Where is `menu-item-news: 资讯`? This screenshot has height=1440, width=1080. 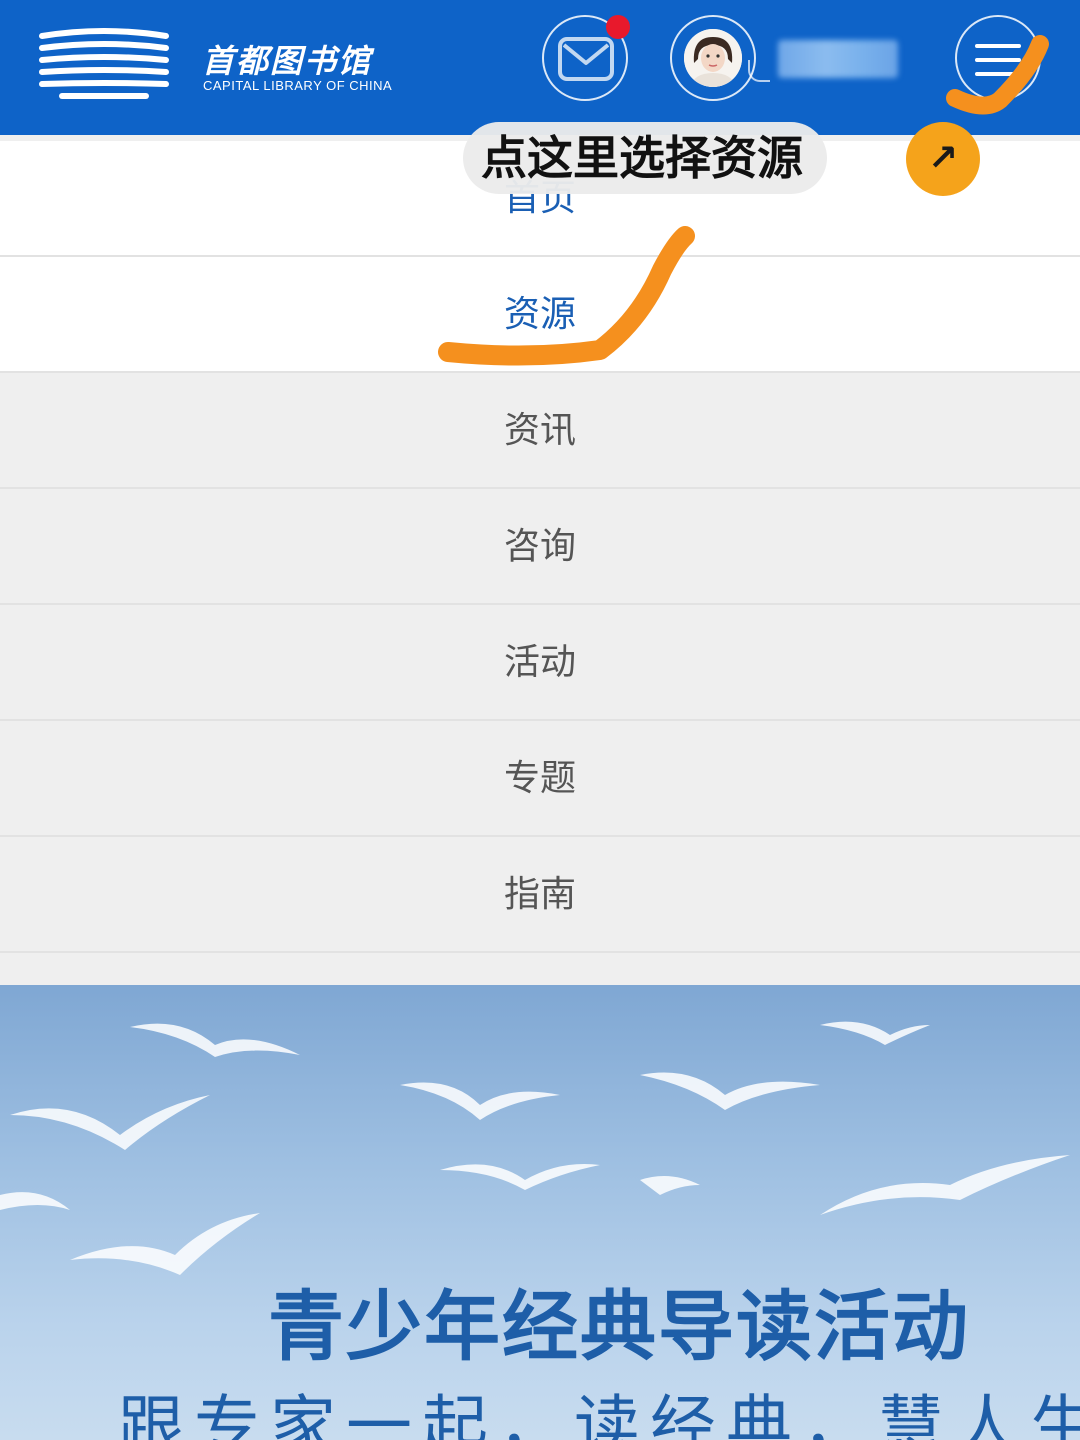 menu-item-news: 资讯 is located at coordinates (540, 431).